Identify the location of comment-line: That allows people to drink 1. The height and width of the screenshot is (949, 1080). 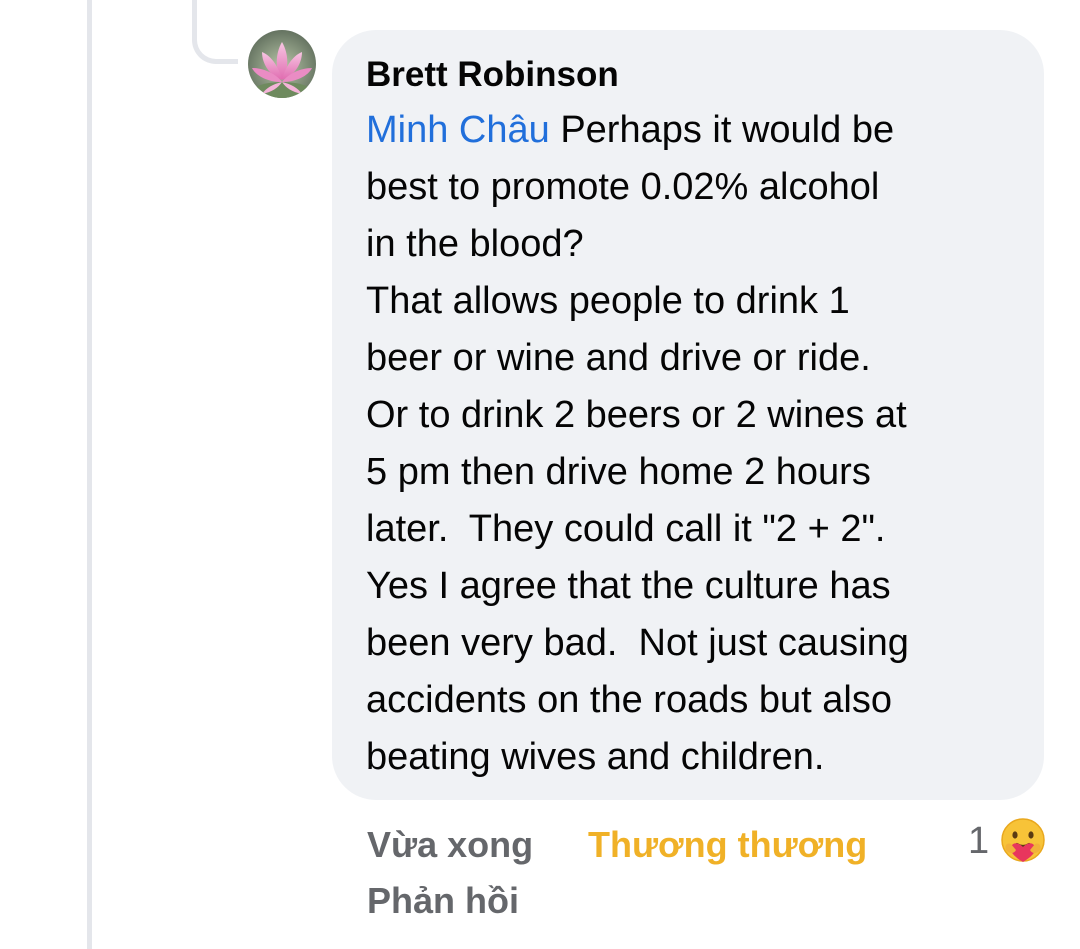
(608, 301).